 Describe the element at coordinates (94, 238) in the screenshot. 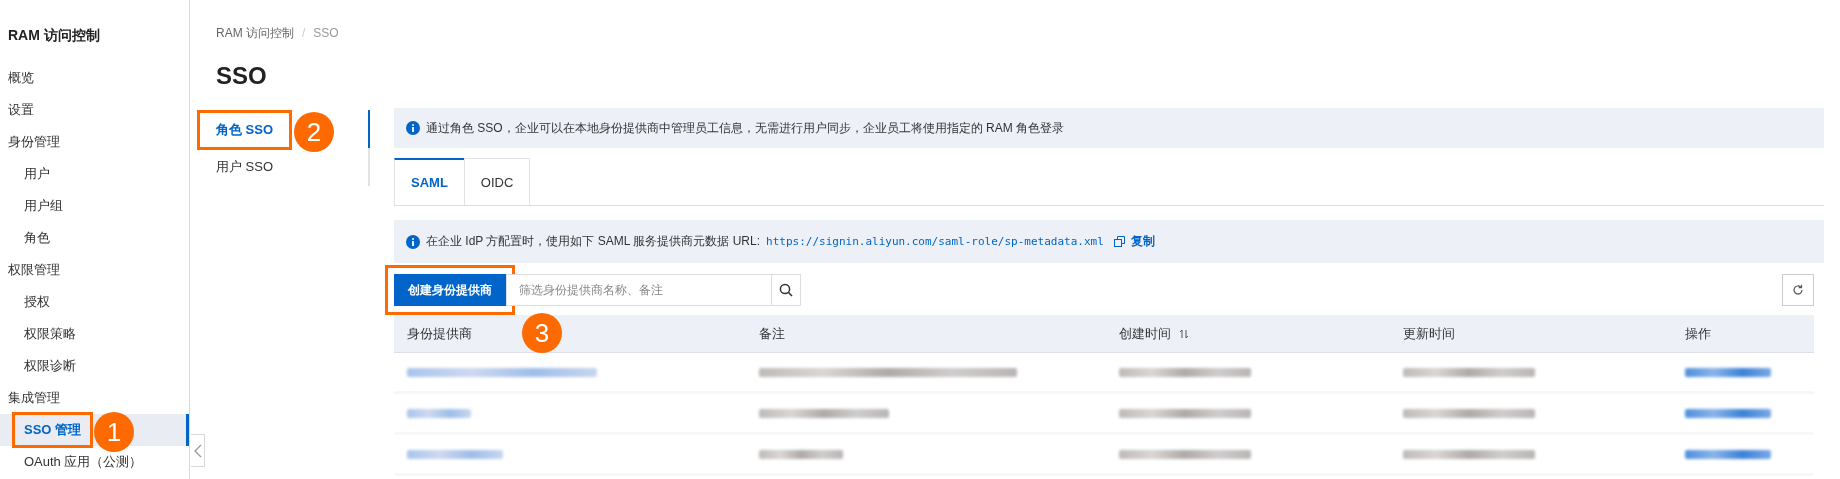

I see `sidebar-item: 角色` at that location.